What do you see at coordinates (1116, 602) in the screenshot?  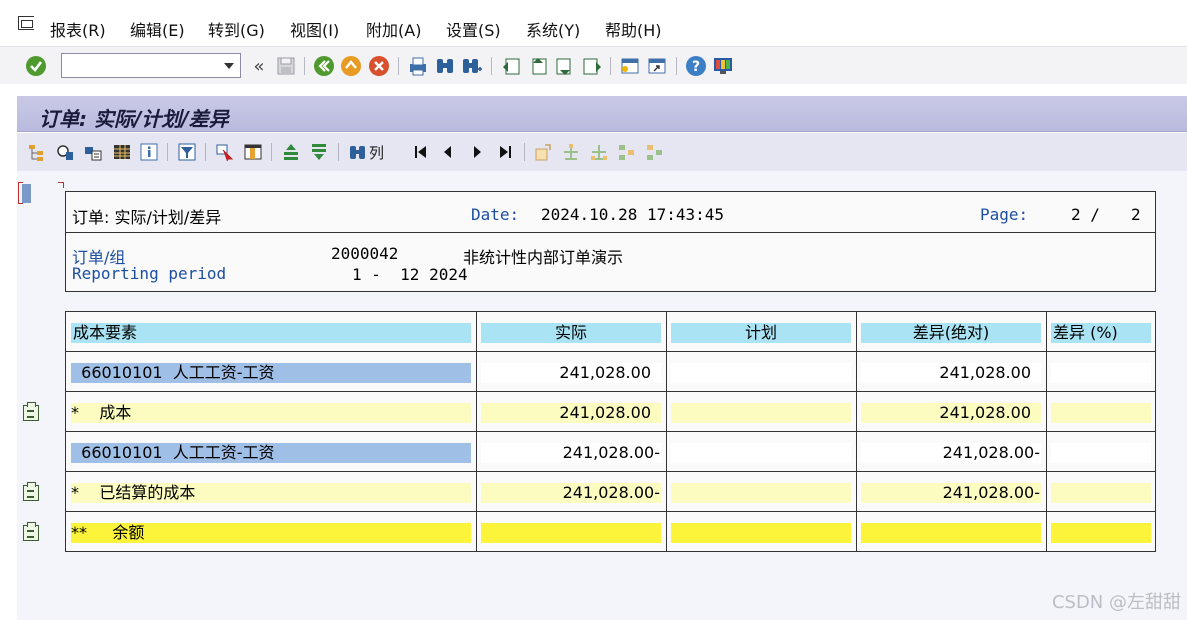 I see `watermark: CSDN @左甜甜` at bounding box center [1116, 602].